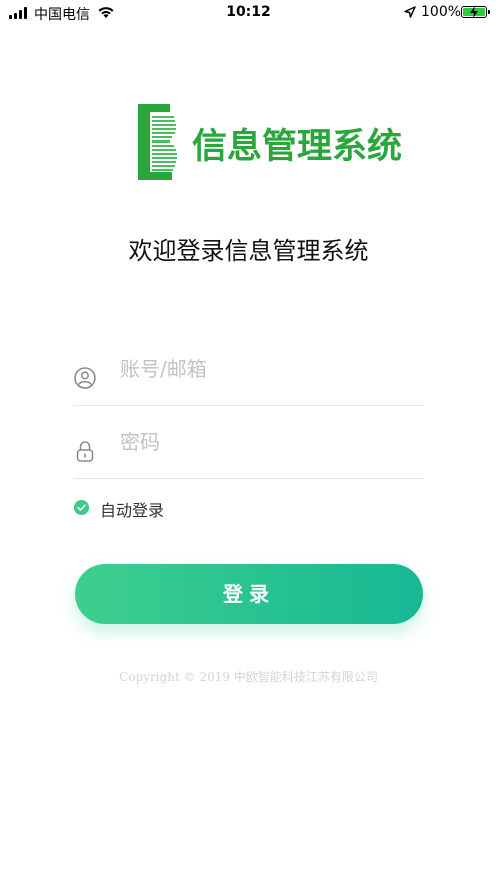 This screenshot has height=883, width=497. Describe the element at coordinates (441, 12) in the screenshot. I see `battery-percentage: 100%` at that location.